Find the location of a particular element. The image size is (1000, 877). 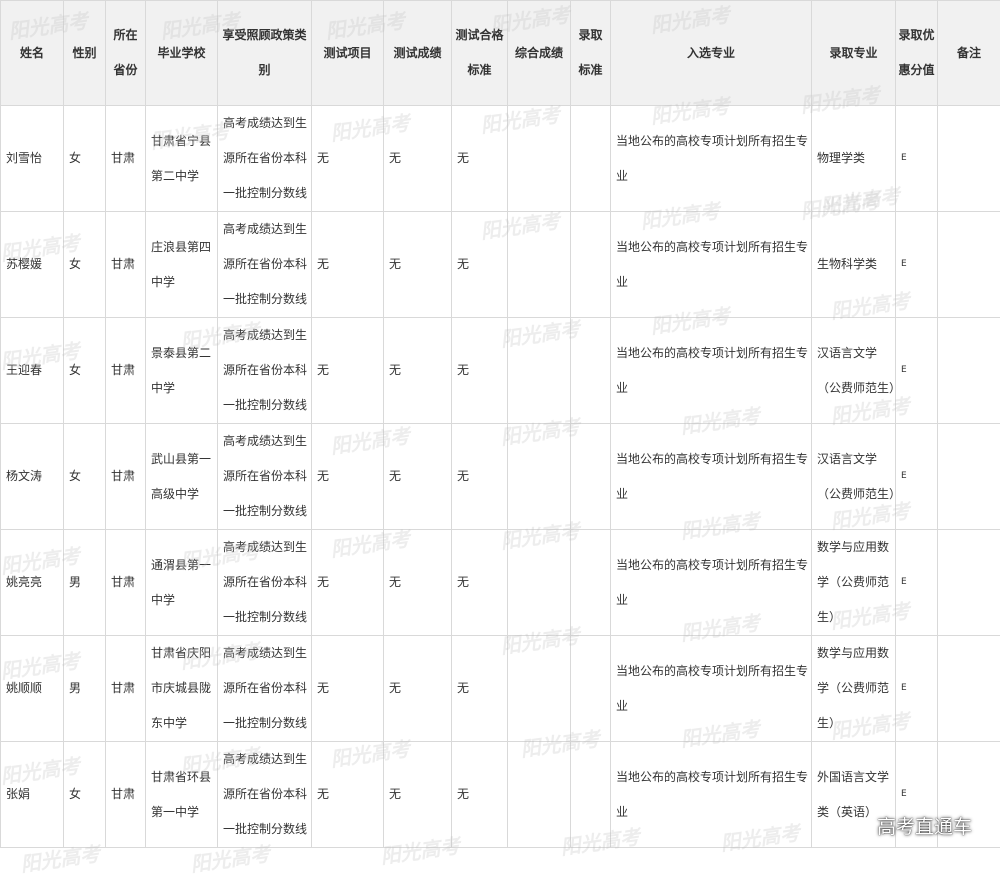

header-cell: 综合成绩 is located at coordinates (539, 53).